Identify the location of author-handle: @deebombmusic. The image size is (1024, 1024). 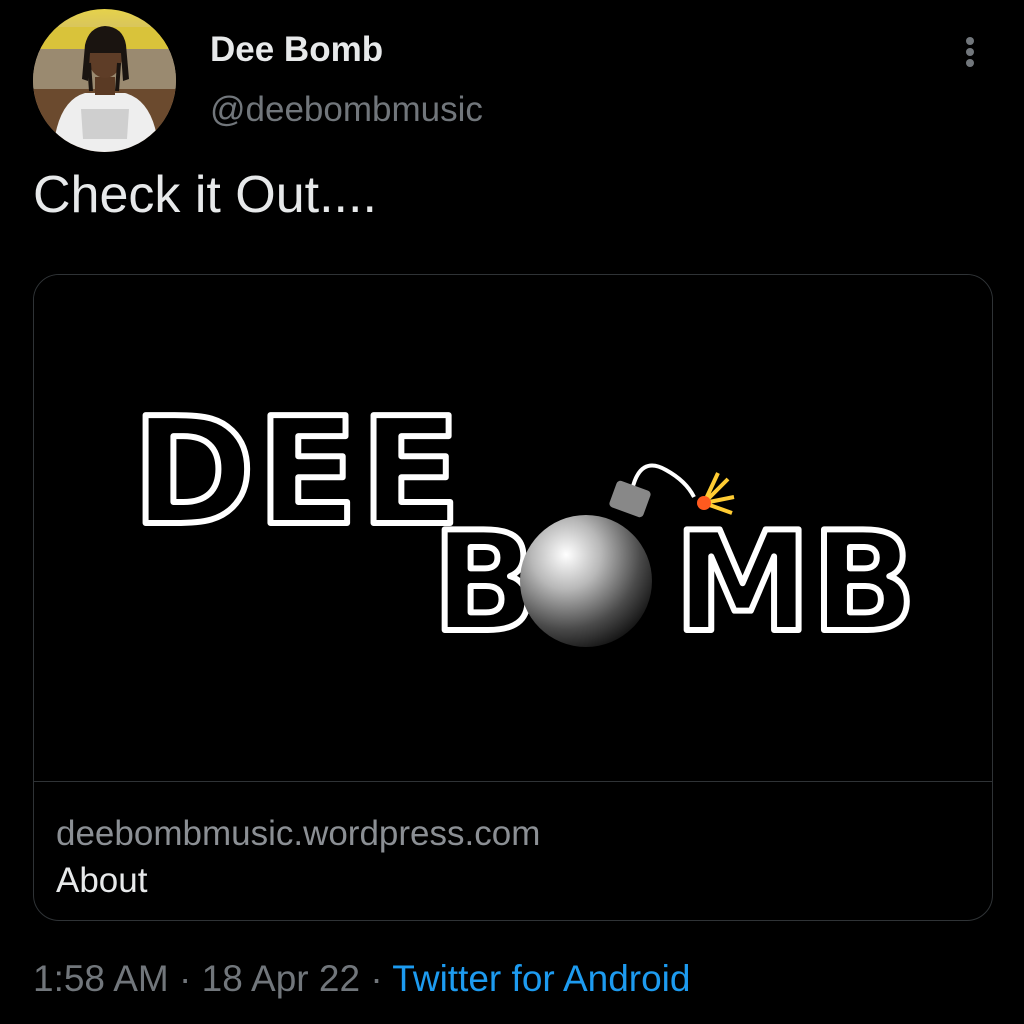
(346, 110).